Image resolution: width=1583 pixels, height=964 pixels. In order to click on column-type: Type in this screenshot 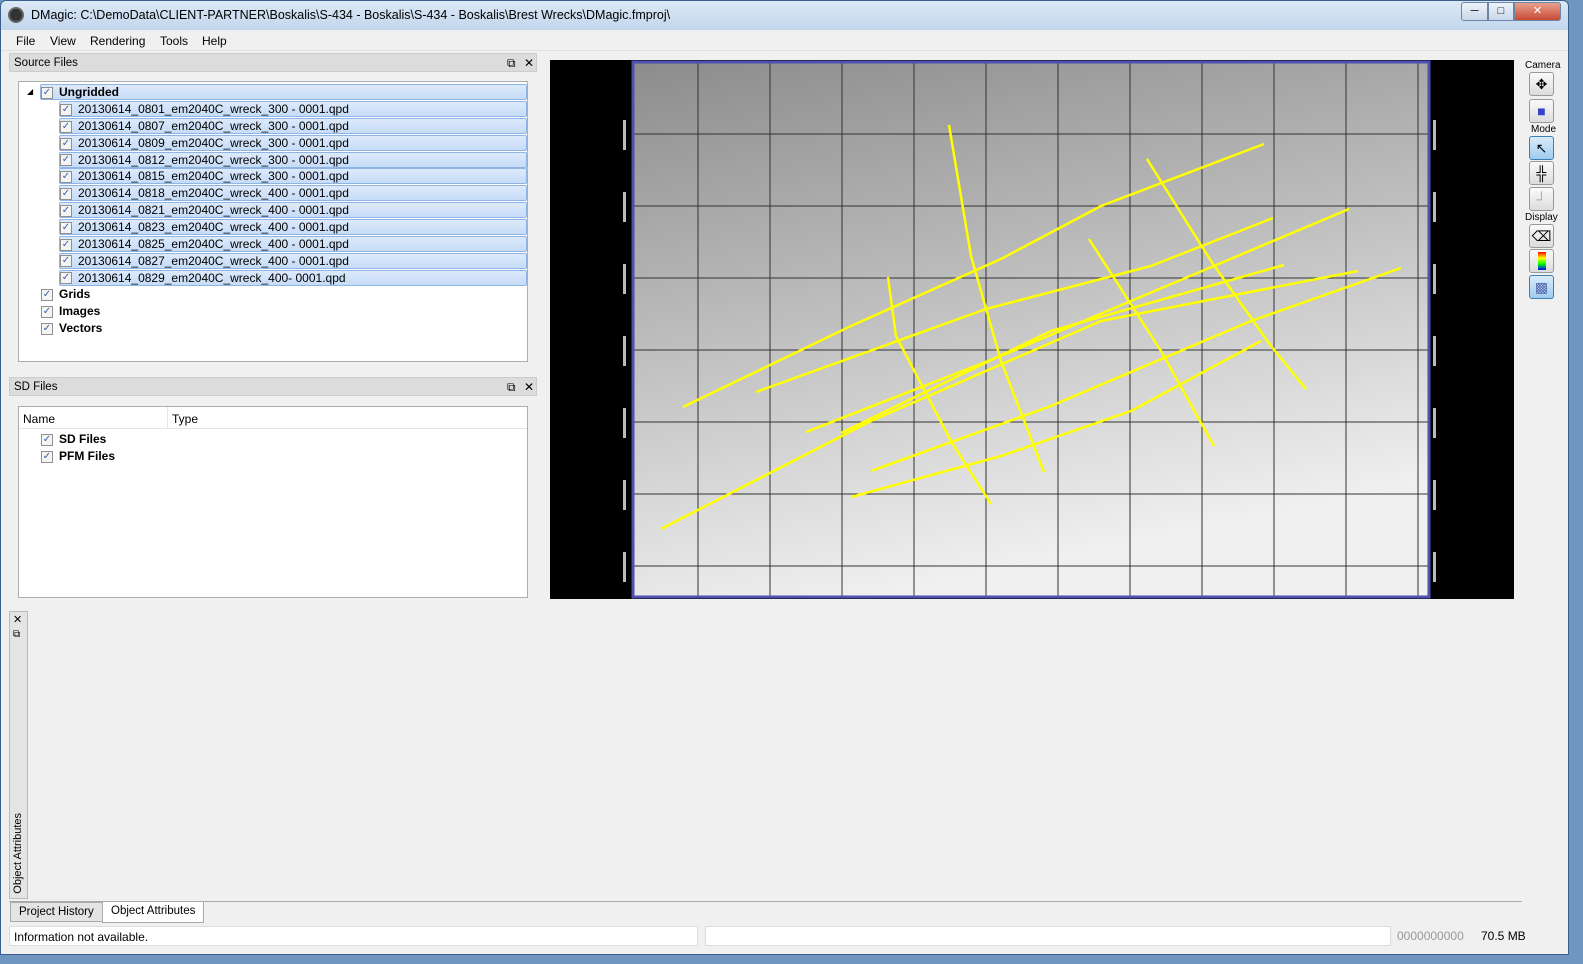, I will do `click(185, 419)`.